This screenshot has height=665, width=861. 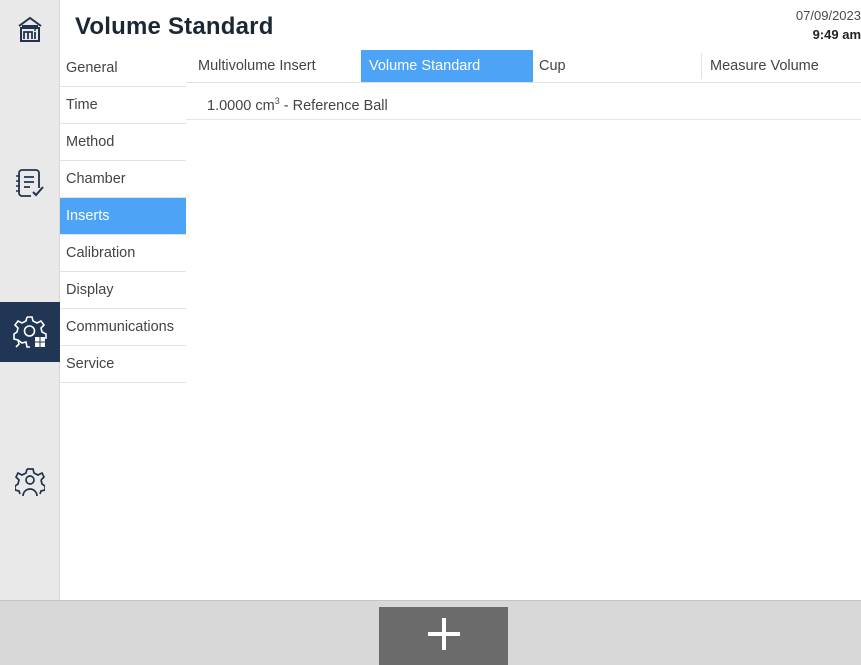 I want to click on volume-standard-list: 1.0000 cm3 - Reference Ball, so click(x=523, y=101).